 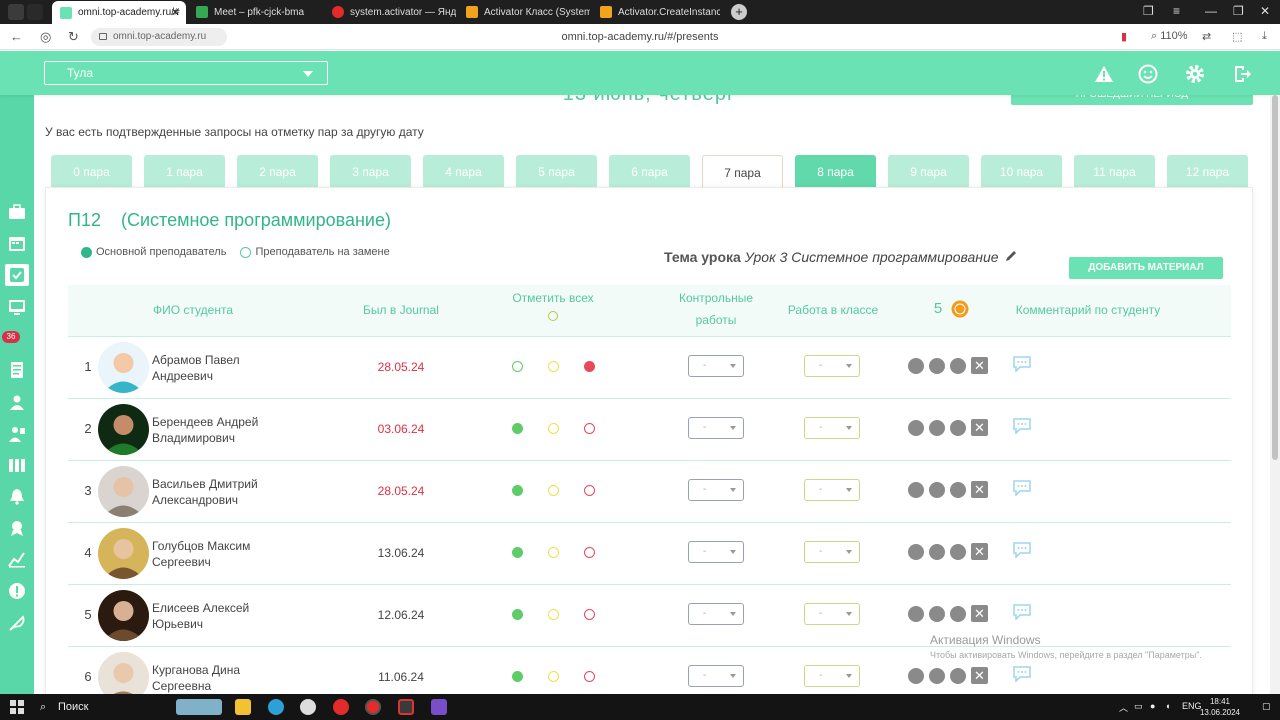 What do you see at coordinates (17, 370) in the screenshot?
I see `homework-icon` at bounding box center [17, 370].